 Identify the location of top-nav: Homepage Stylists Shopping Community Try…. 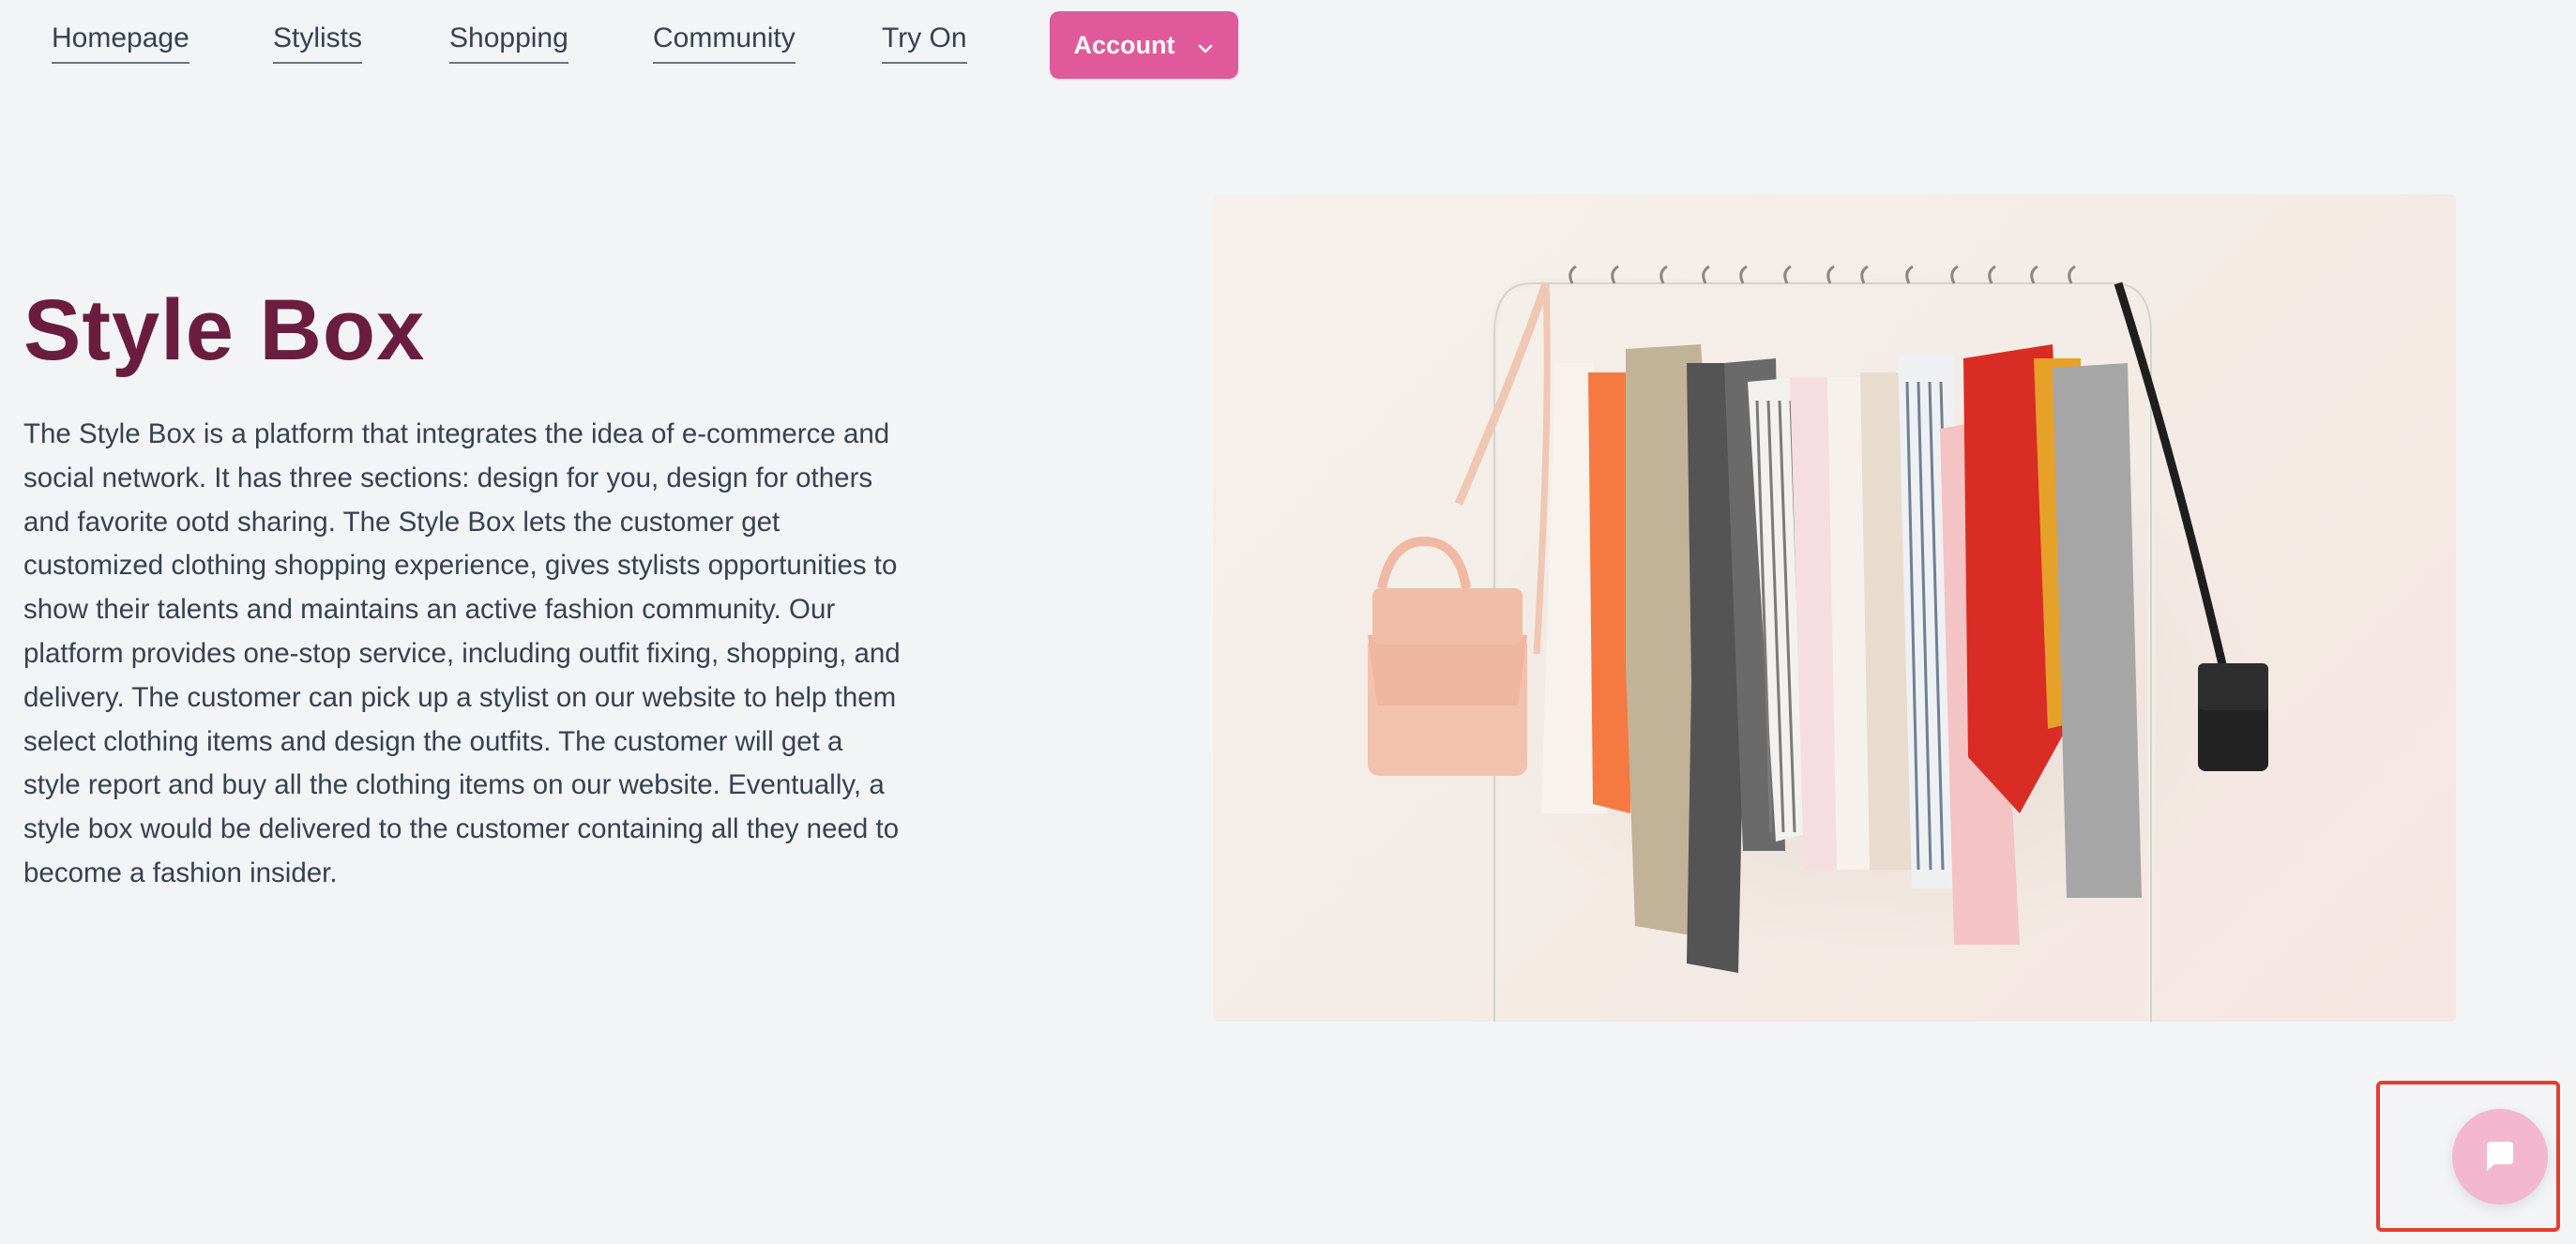
(1288, 47).